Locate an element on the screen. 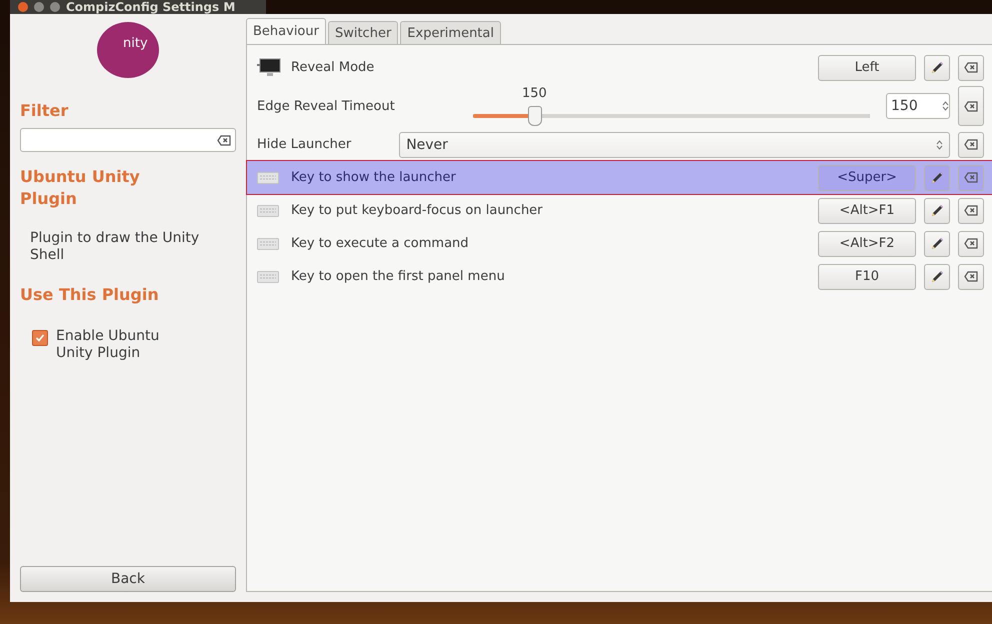 Image resolution: width=992 pixels, height=624 pixels. selected-setting-row: Key to show the launcher <Super> is located at coordinates (619, 177).